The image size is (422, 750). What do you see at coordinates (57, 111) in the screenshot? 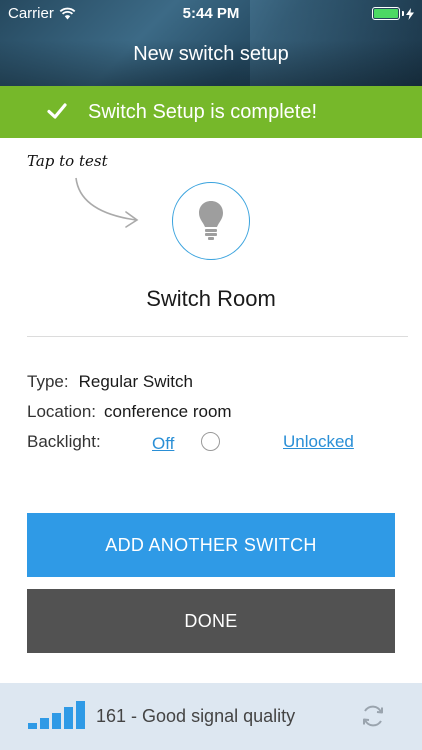
I see `checkmark-icon` at bounding box center [57, 111].